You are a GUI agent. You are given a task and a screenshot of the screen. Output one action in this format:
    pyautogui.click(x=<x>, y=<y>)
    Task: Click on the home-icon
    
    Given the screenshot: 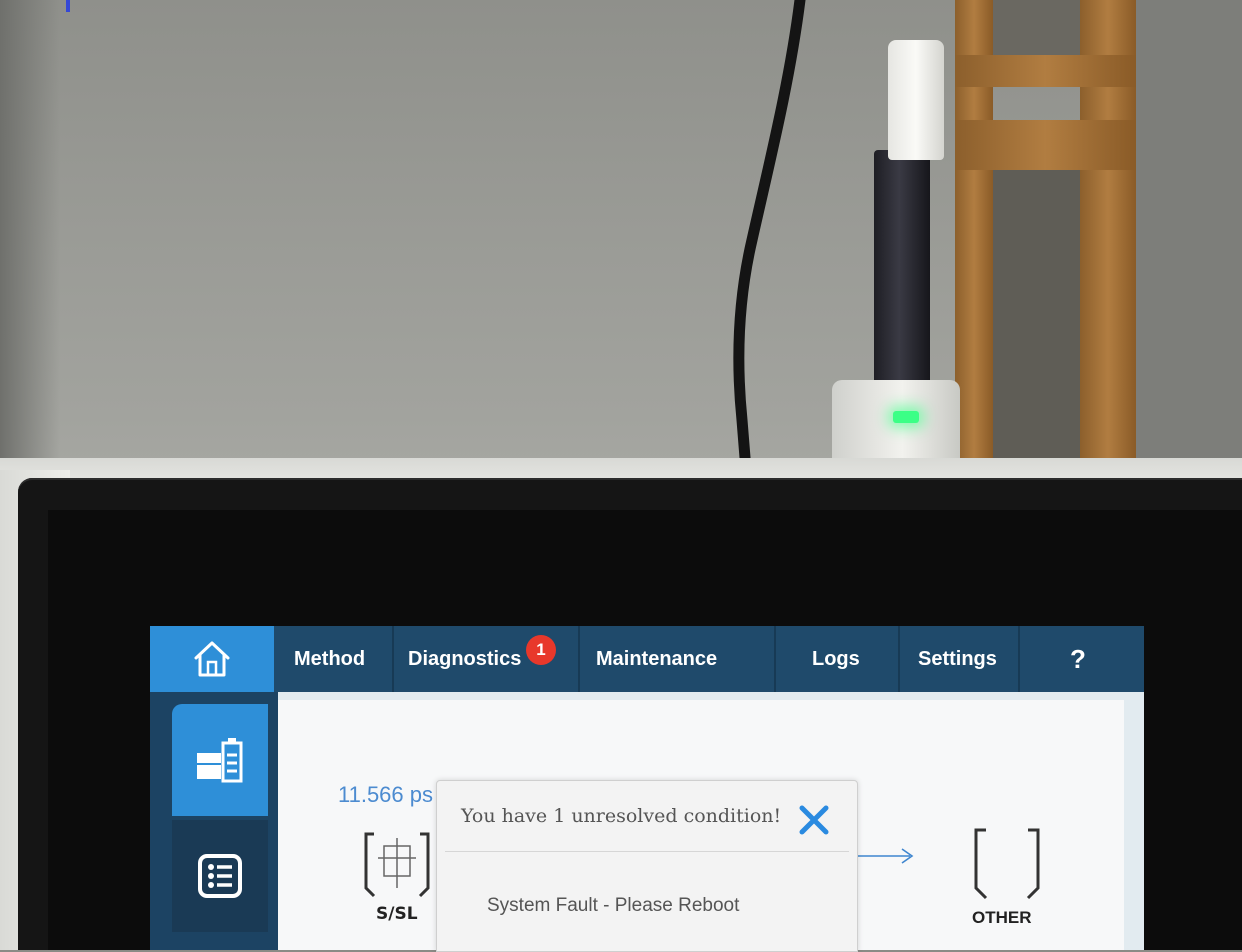 What is the action you would take?
    pyautogui.click(x=212, y=659)
    